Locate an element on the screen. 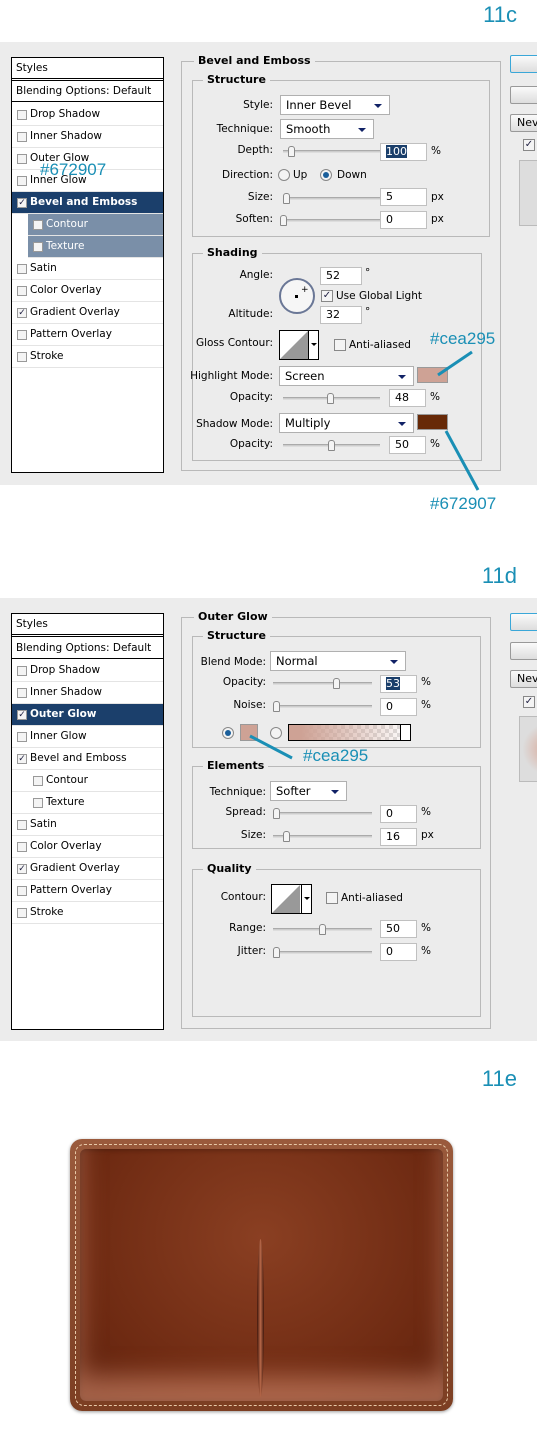 Image resolution: width=537 pixels, height=1440 pixels. angle-input: 52 is located at coordinates (341, 276).